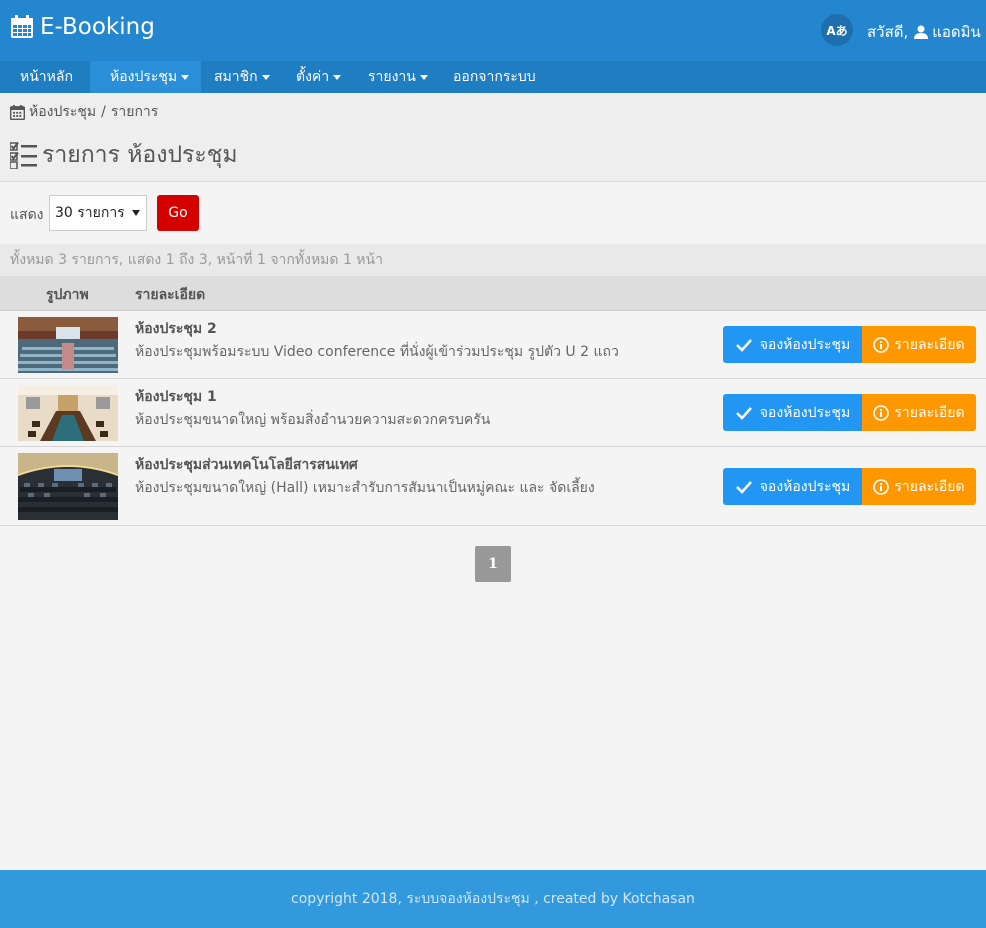 This screenshot has height=928, width=986. I want to click on nav-label: ห้องประชุม, so click(144, 77).